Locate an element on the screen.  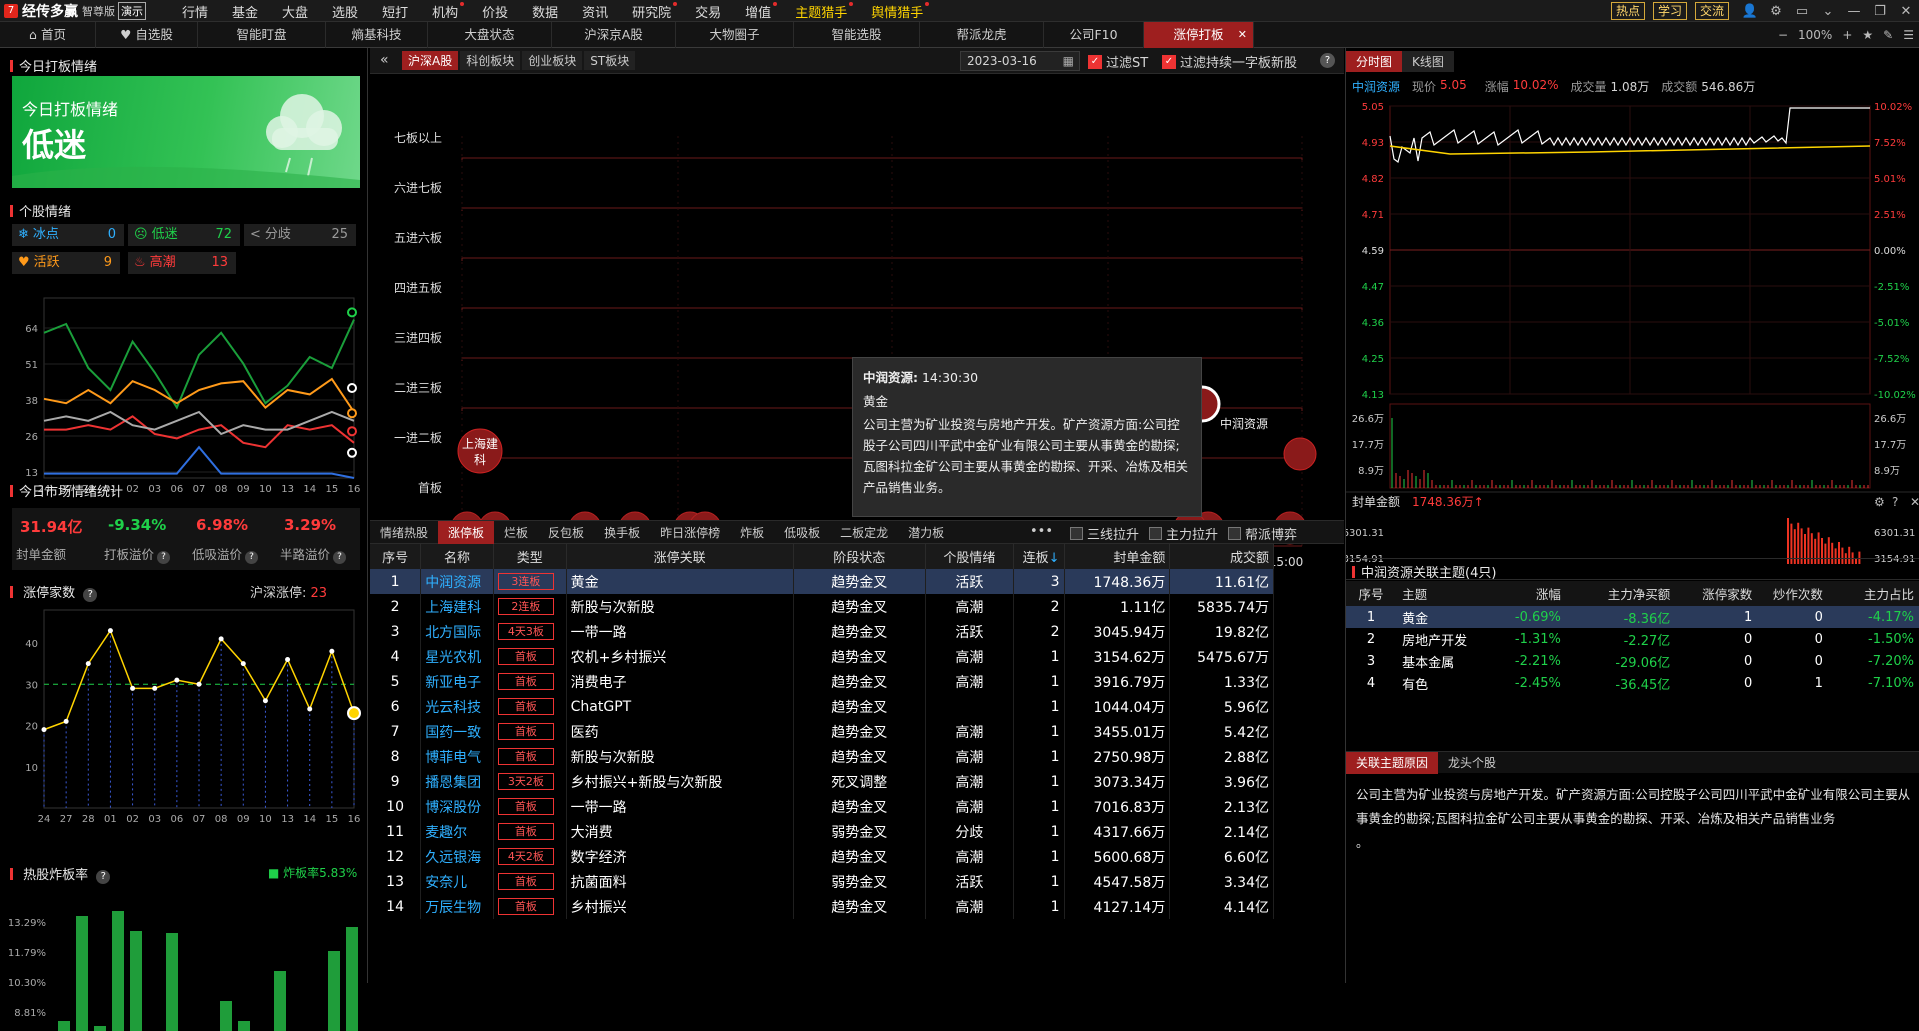
tab-9: 公司F10 is located at coordinates (1094, 35).